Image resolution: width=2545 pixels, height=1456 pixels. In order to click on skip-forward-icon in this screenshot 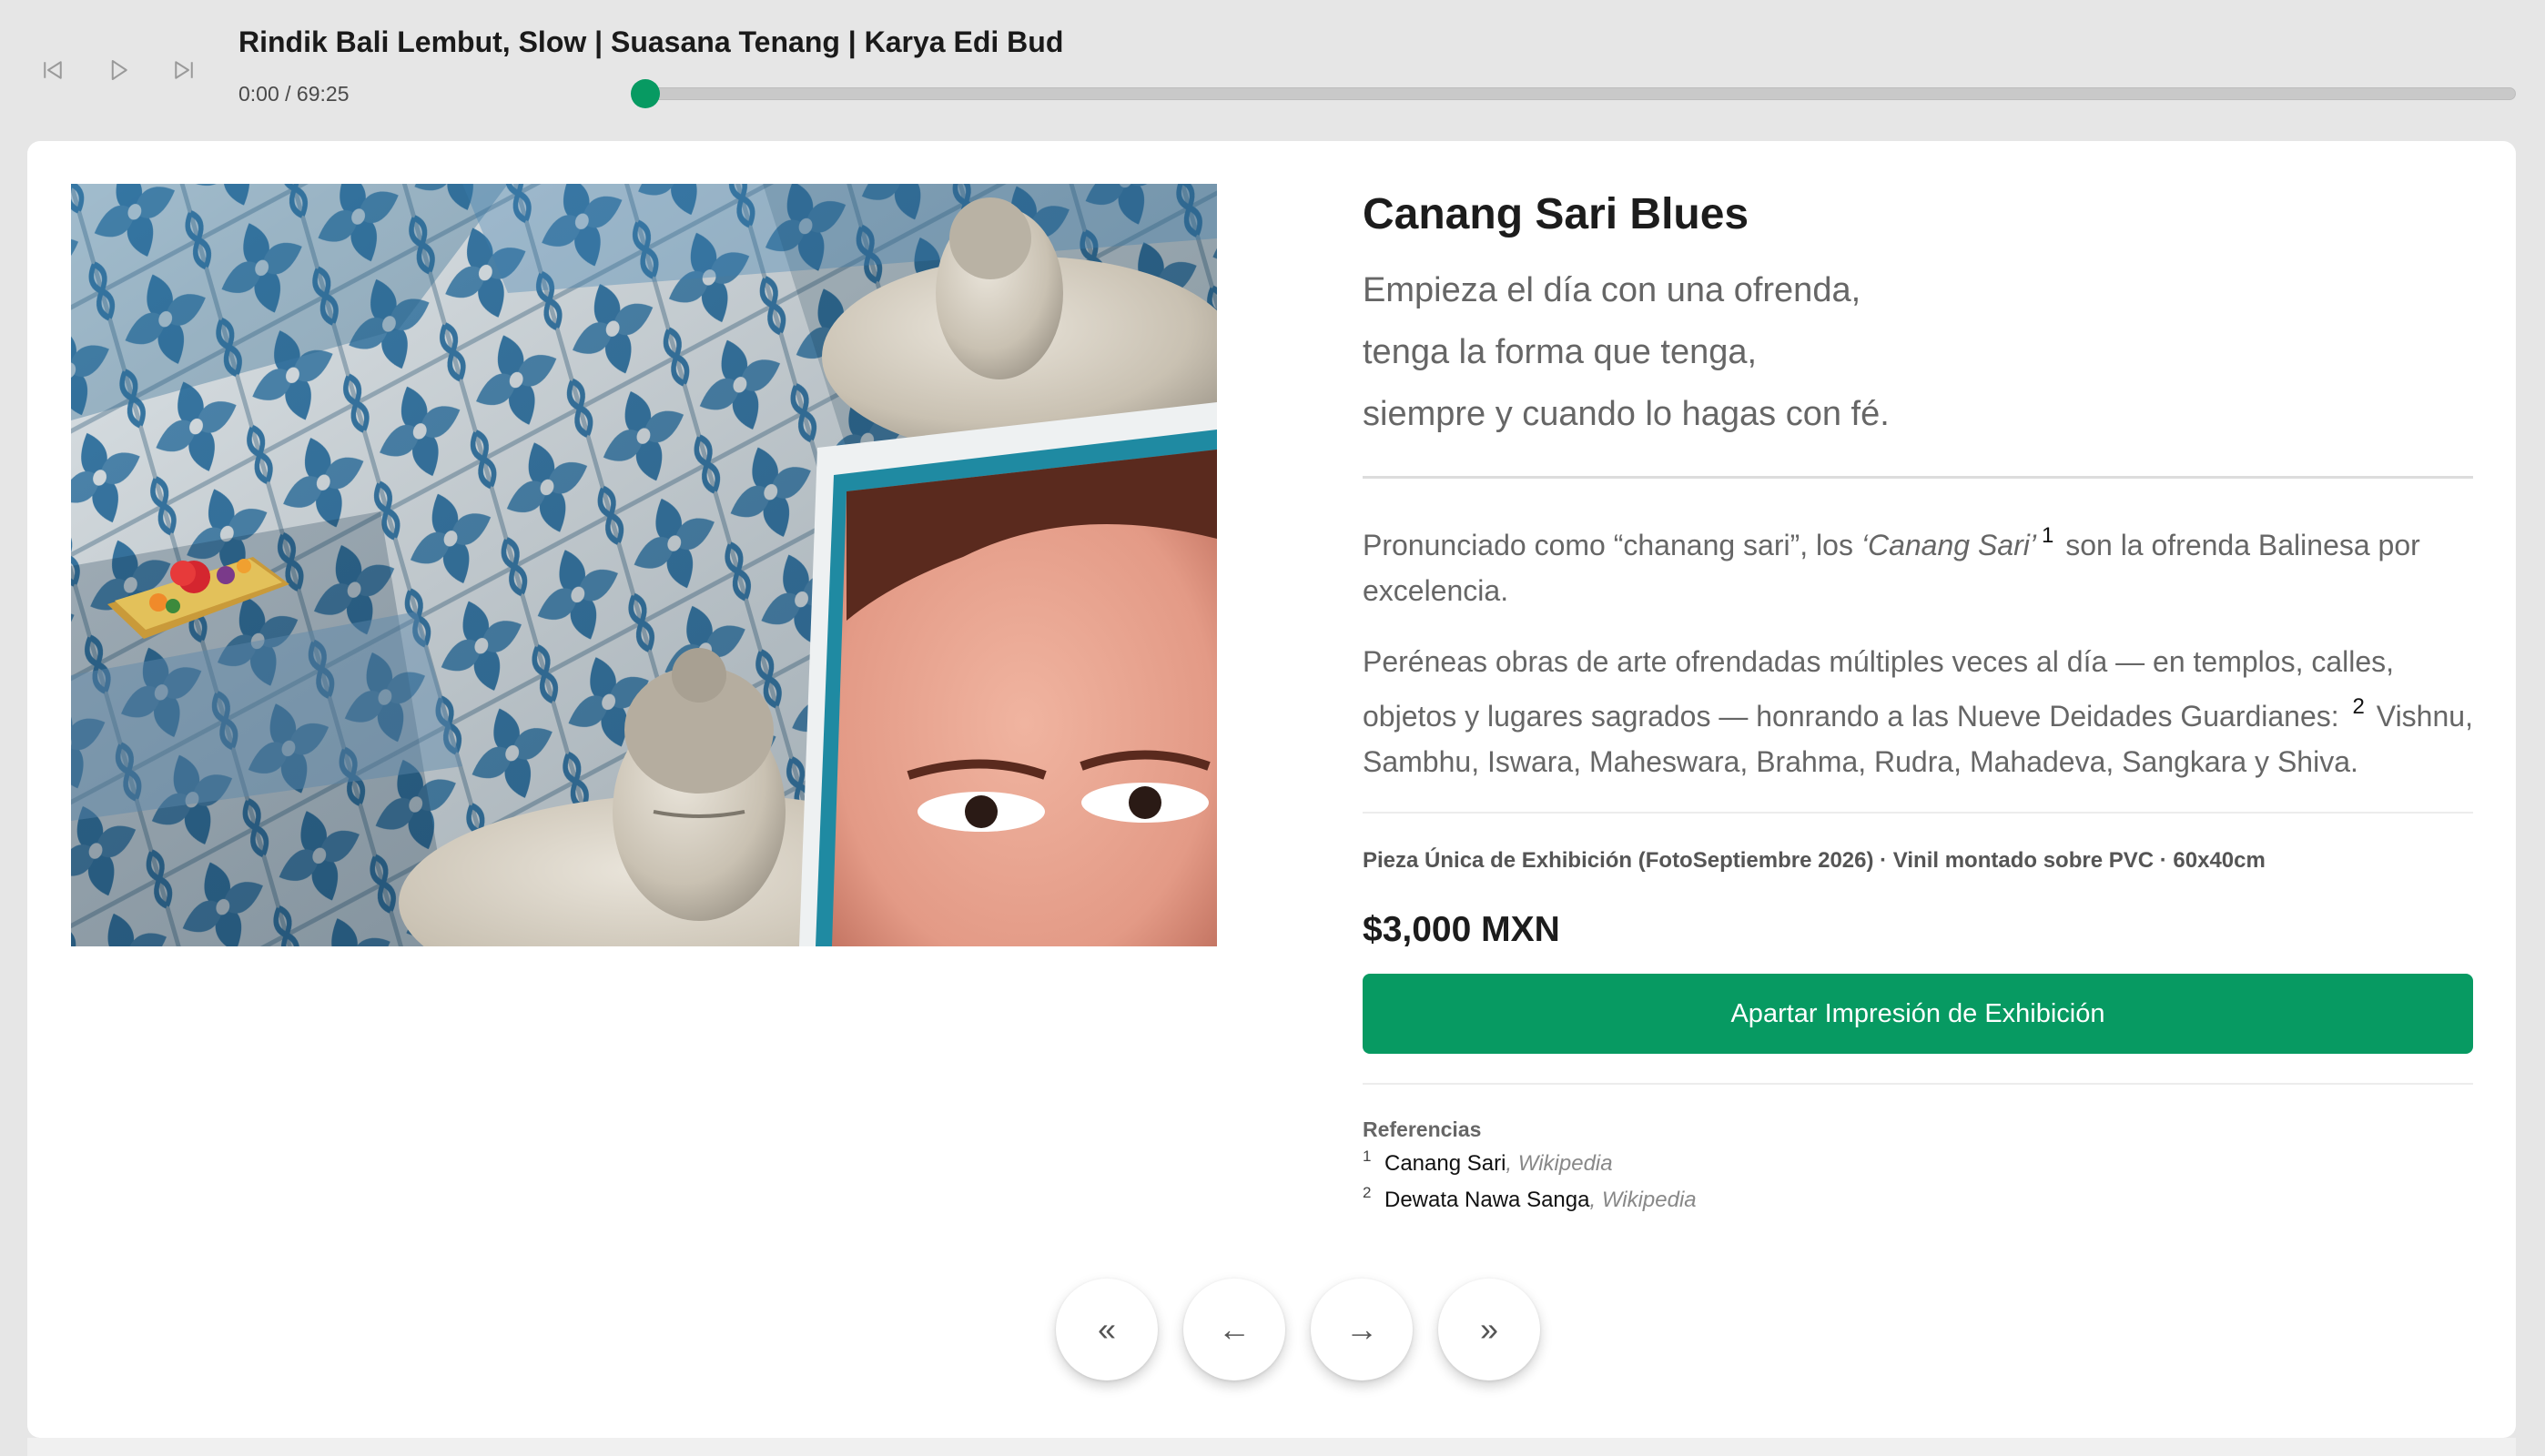, I will do `click(184, 70)`.